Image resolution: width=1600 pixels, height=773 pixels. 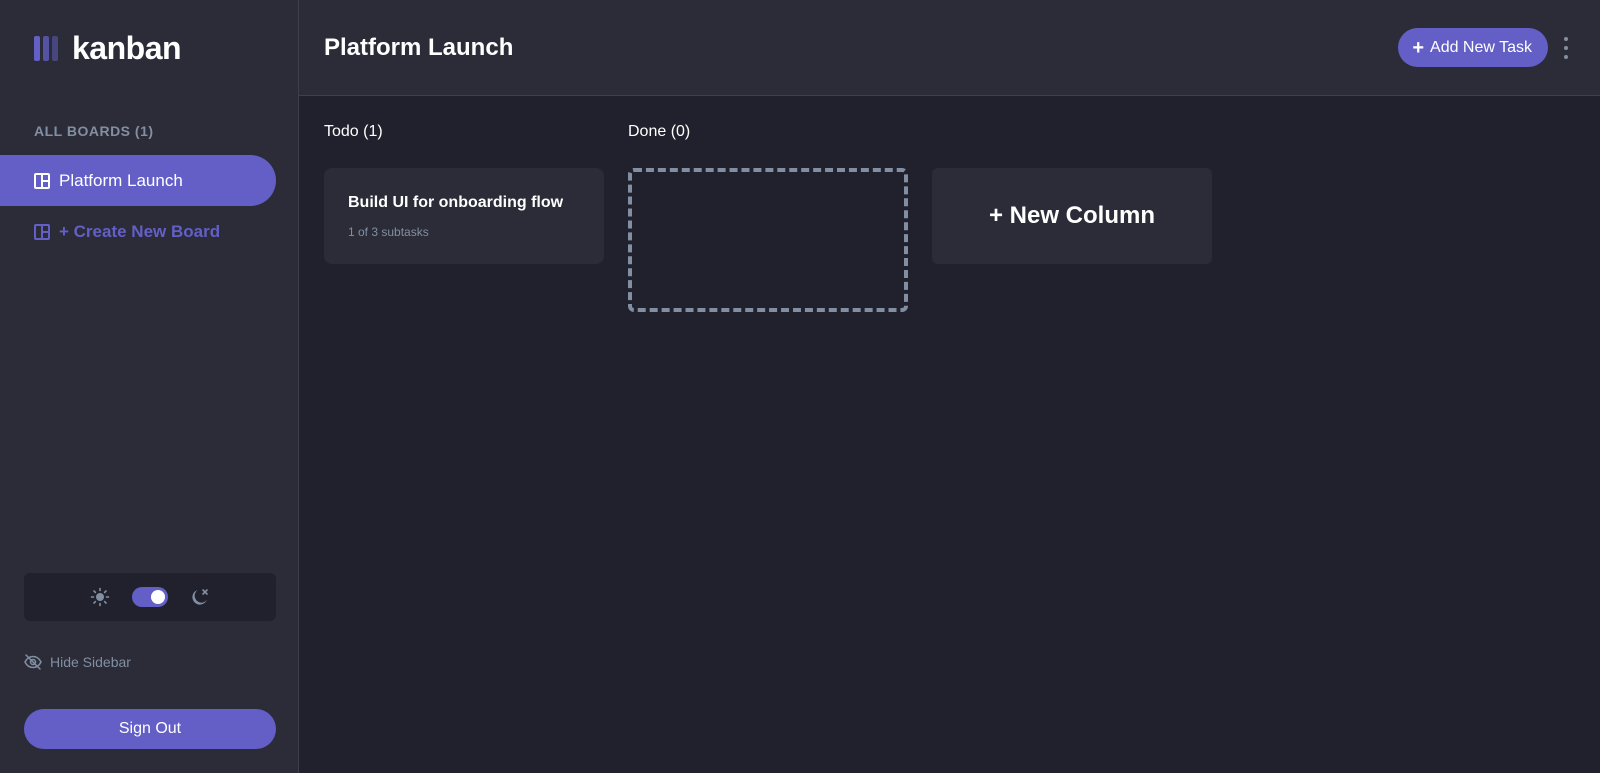 I want to click on plus-icon: +, so click(x=1418, y=47).